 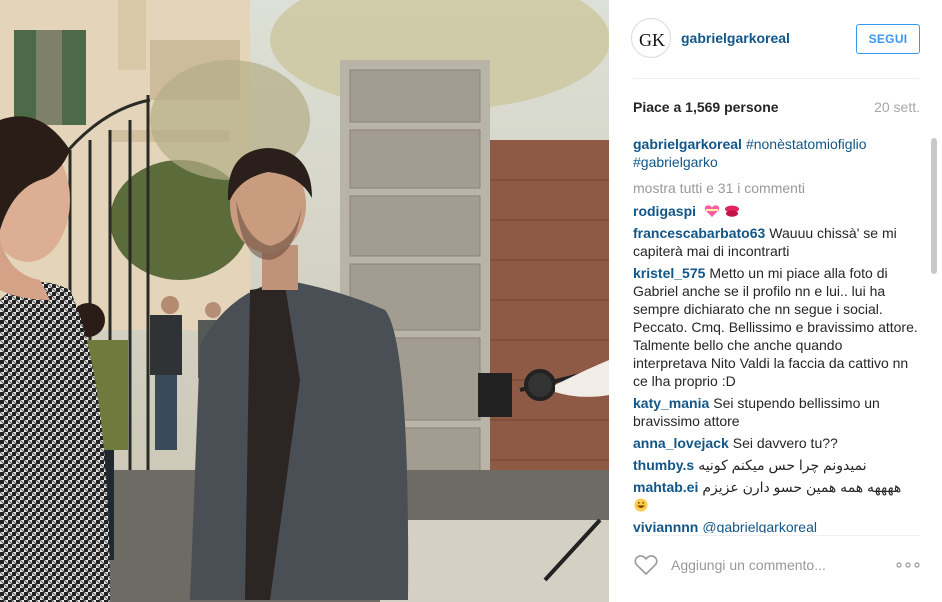 What do you see at coordinates (687, 144) in the screenshot?
I see `caption-username: gabrielgarkoreal` at bounding box center [687, 144].